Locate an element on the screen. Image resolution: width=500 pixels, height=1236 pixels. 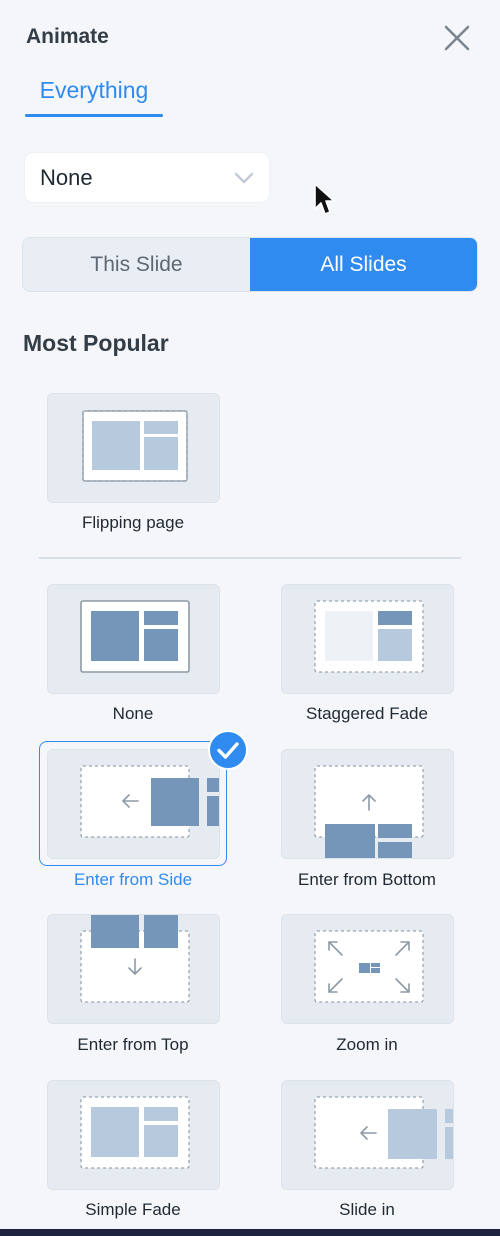
animation-label-none: None is located at coordinates (133, 713).